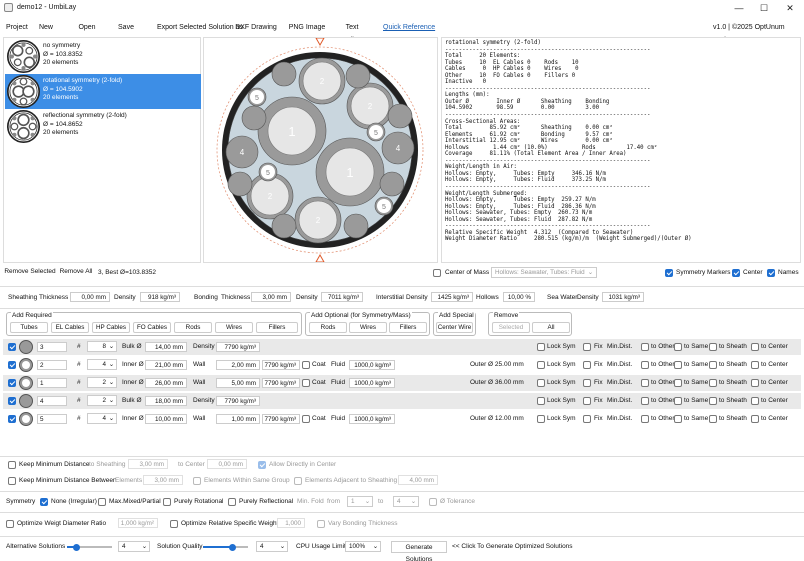  What do you see at coordinates (111, 327) in the screenshot?
I see `add-hp-cables-button: HP Cables` at bounding box center [111, 327].